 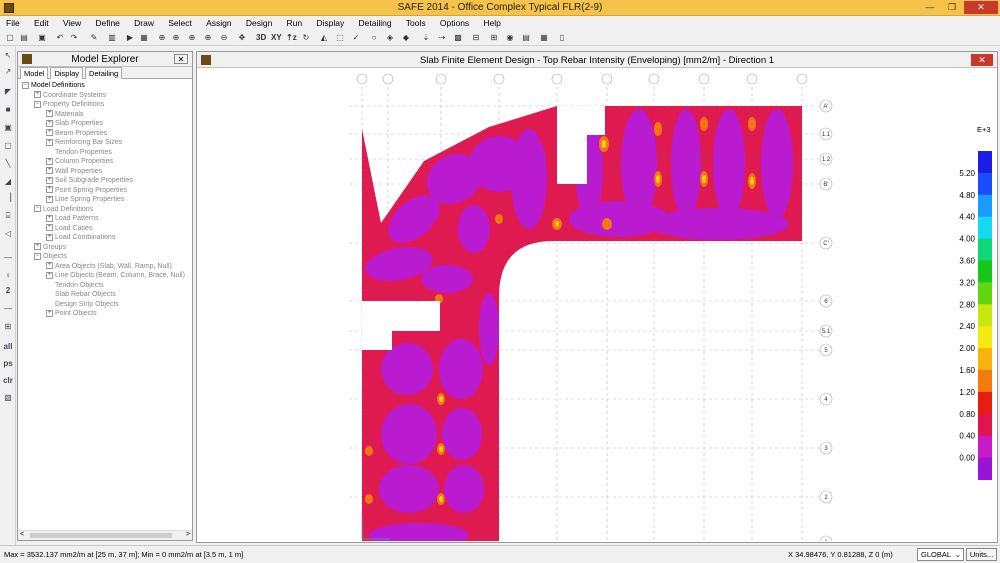 What do you see at coordinates (8, 258) in the screenshot?
I see `draw-line-icon: —` at bounding box center [8, 258].